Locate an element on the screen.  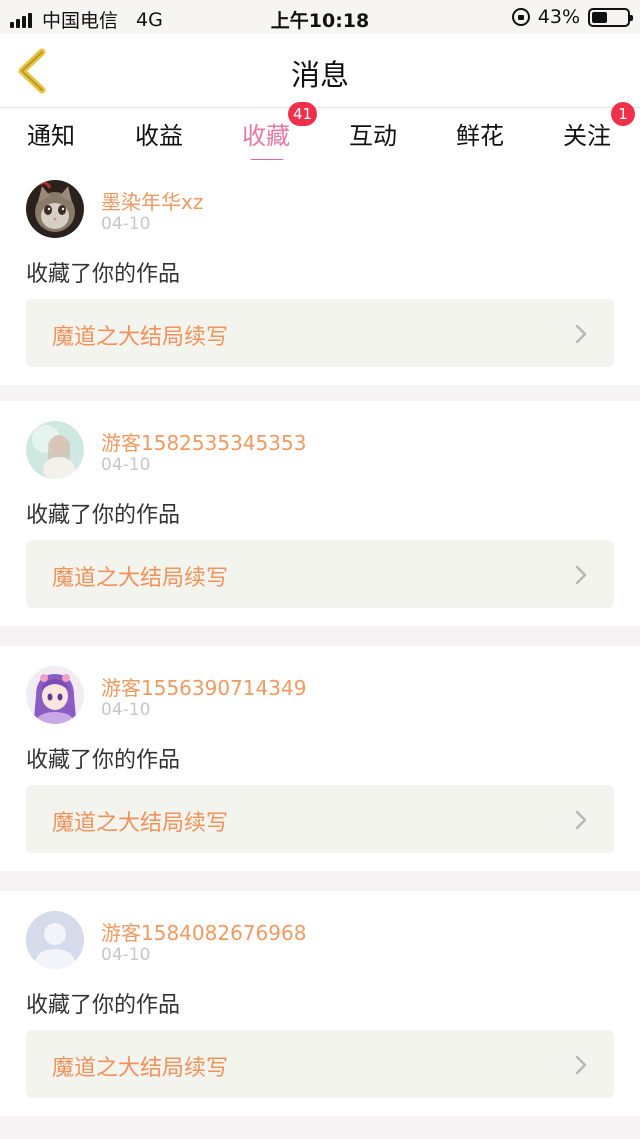
default-user-avatar-image is located at coordinates (55, 940).